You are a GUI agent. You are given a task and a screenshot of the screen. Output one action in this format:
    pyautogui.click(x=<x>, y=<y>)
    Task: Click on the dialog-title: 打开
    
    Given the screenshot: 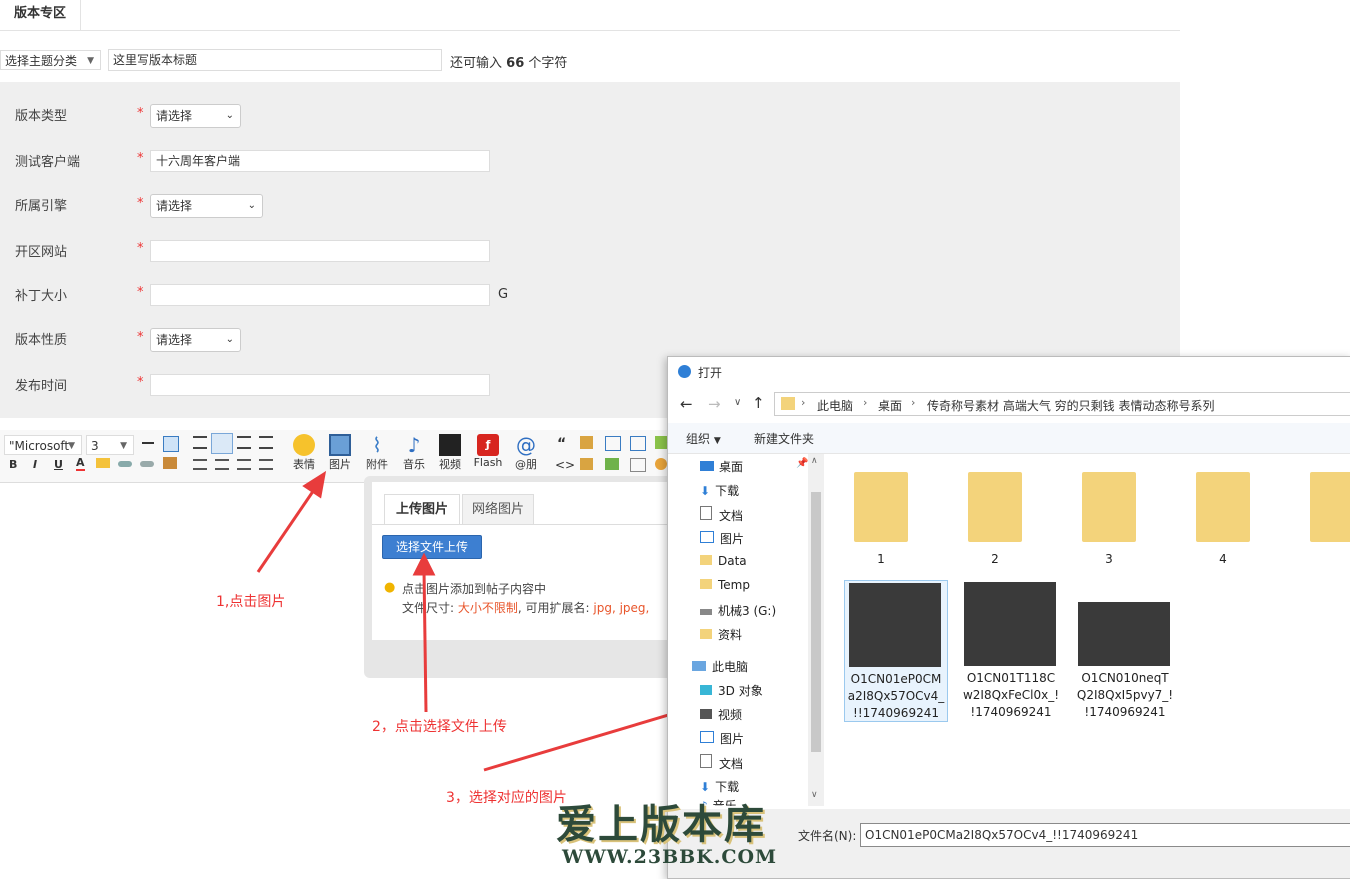 What is the action you would take?
    pyautogui.click(x=710, y=373)
    